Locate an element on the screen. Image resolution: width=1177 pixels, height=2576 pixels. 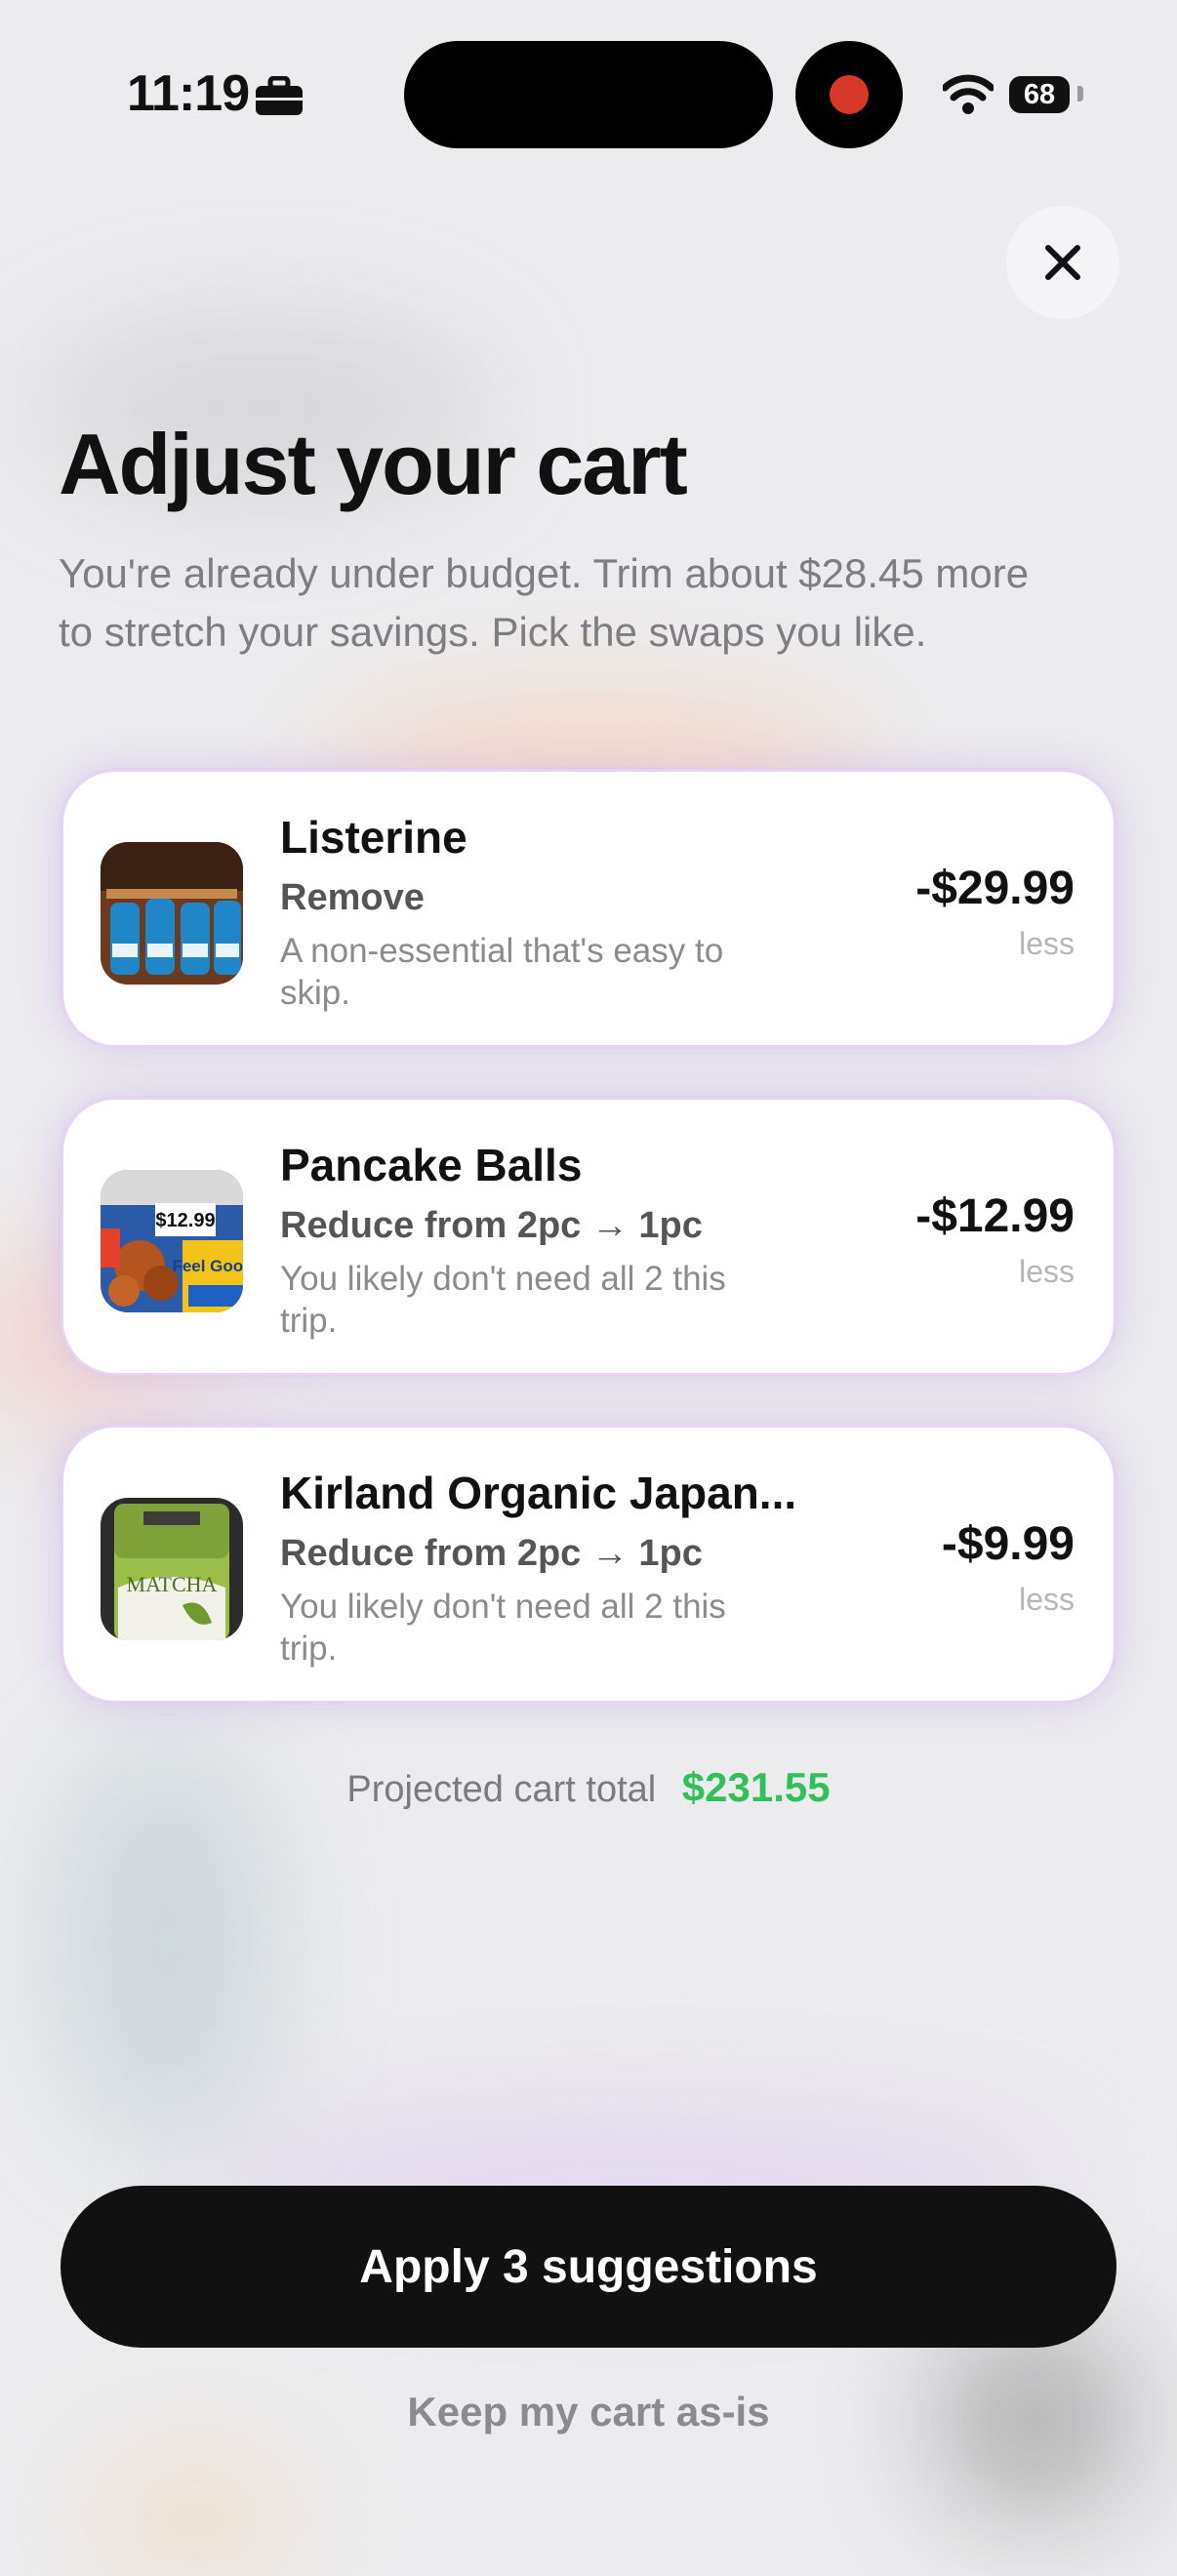
projected-total-label: Projected cart total is located at coordinates (501, 1789).